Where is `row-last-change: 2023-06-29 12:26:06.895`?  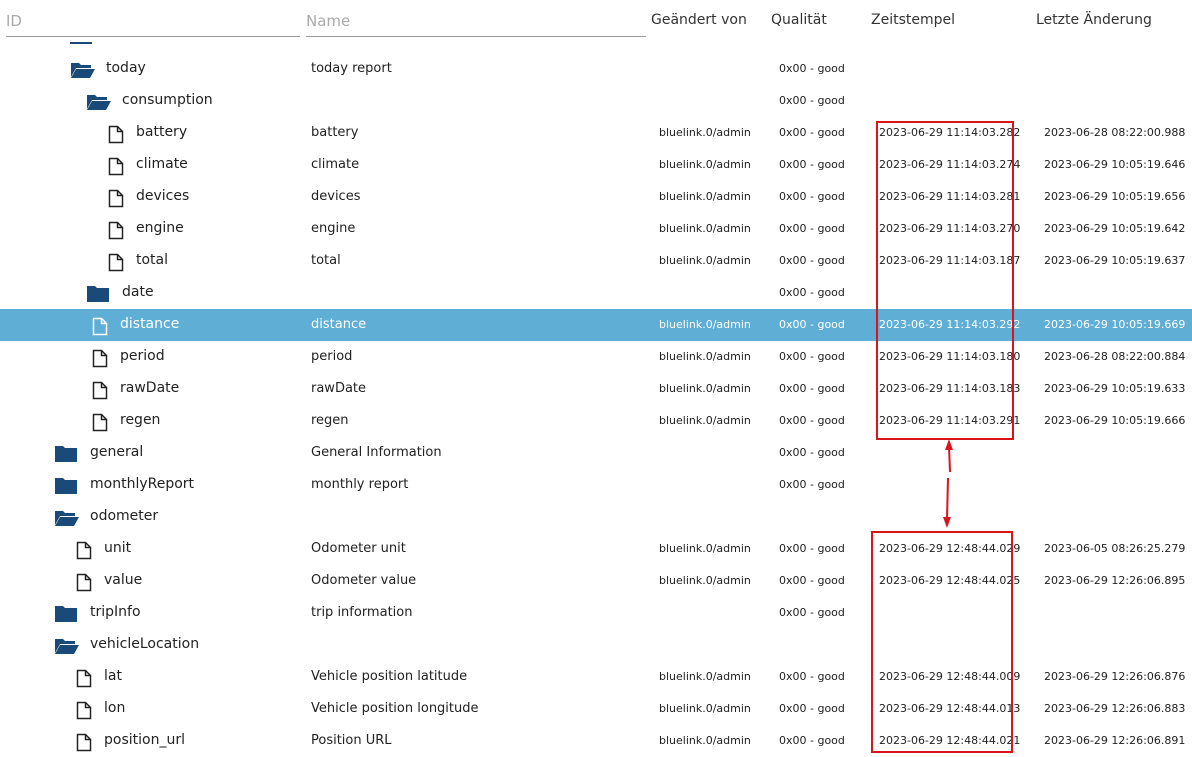 row-last-change: 2023-06-29 12:26:06.895 is located at coordinates (1115, 580).